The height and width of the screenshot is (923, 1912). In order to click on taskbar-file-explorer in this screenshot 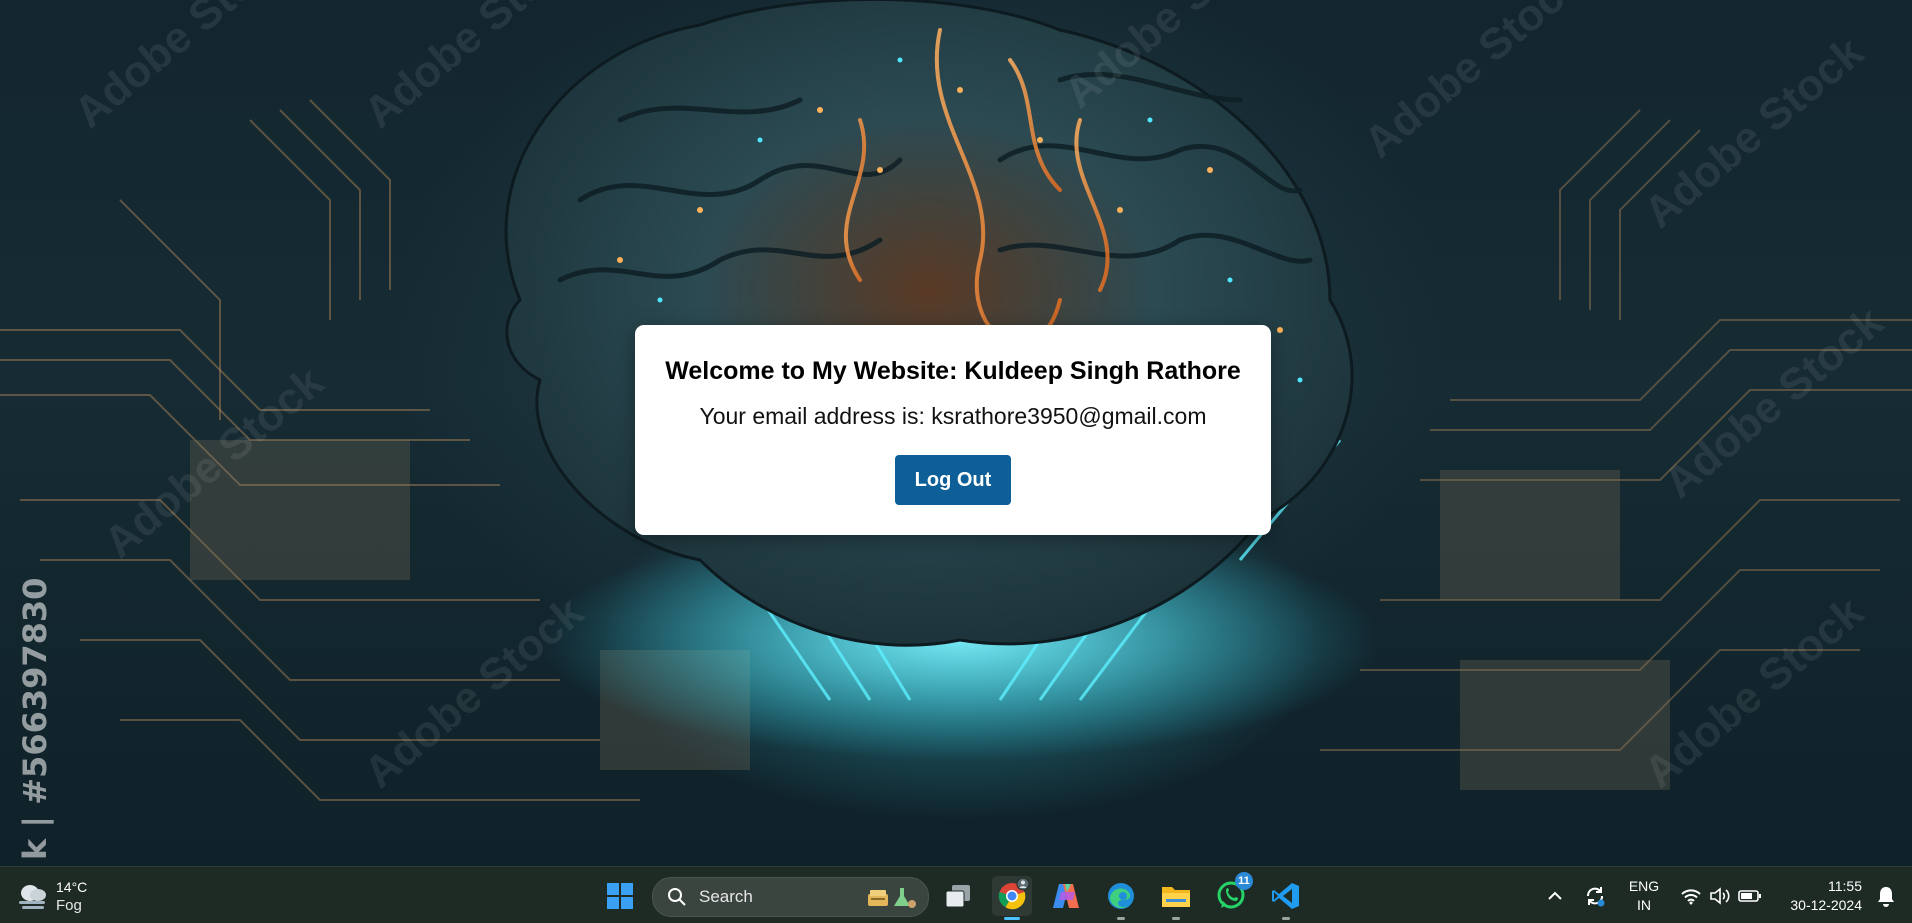, I will do `click(1176, 898)`.